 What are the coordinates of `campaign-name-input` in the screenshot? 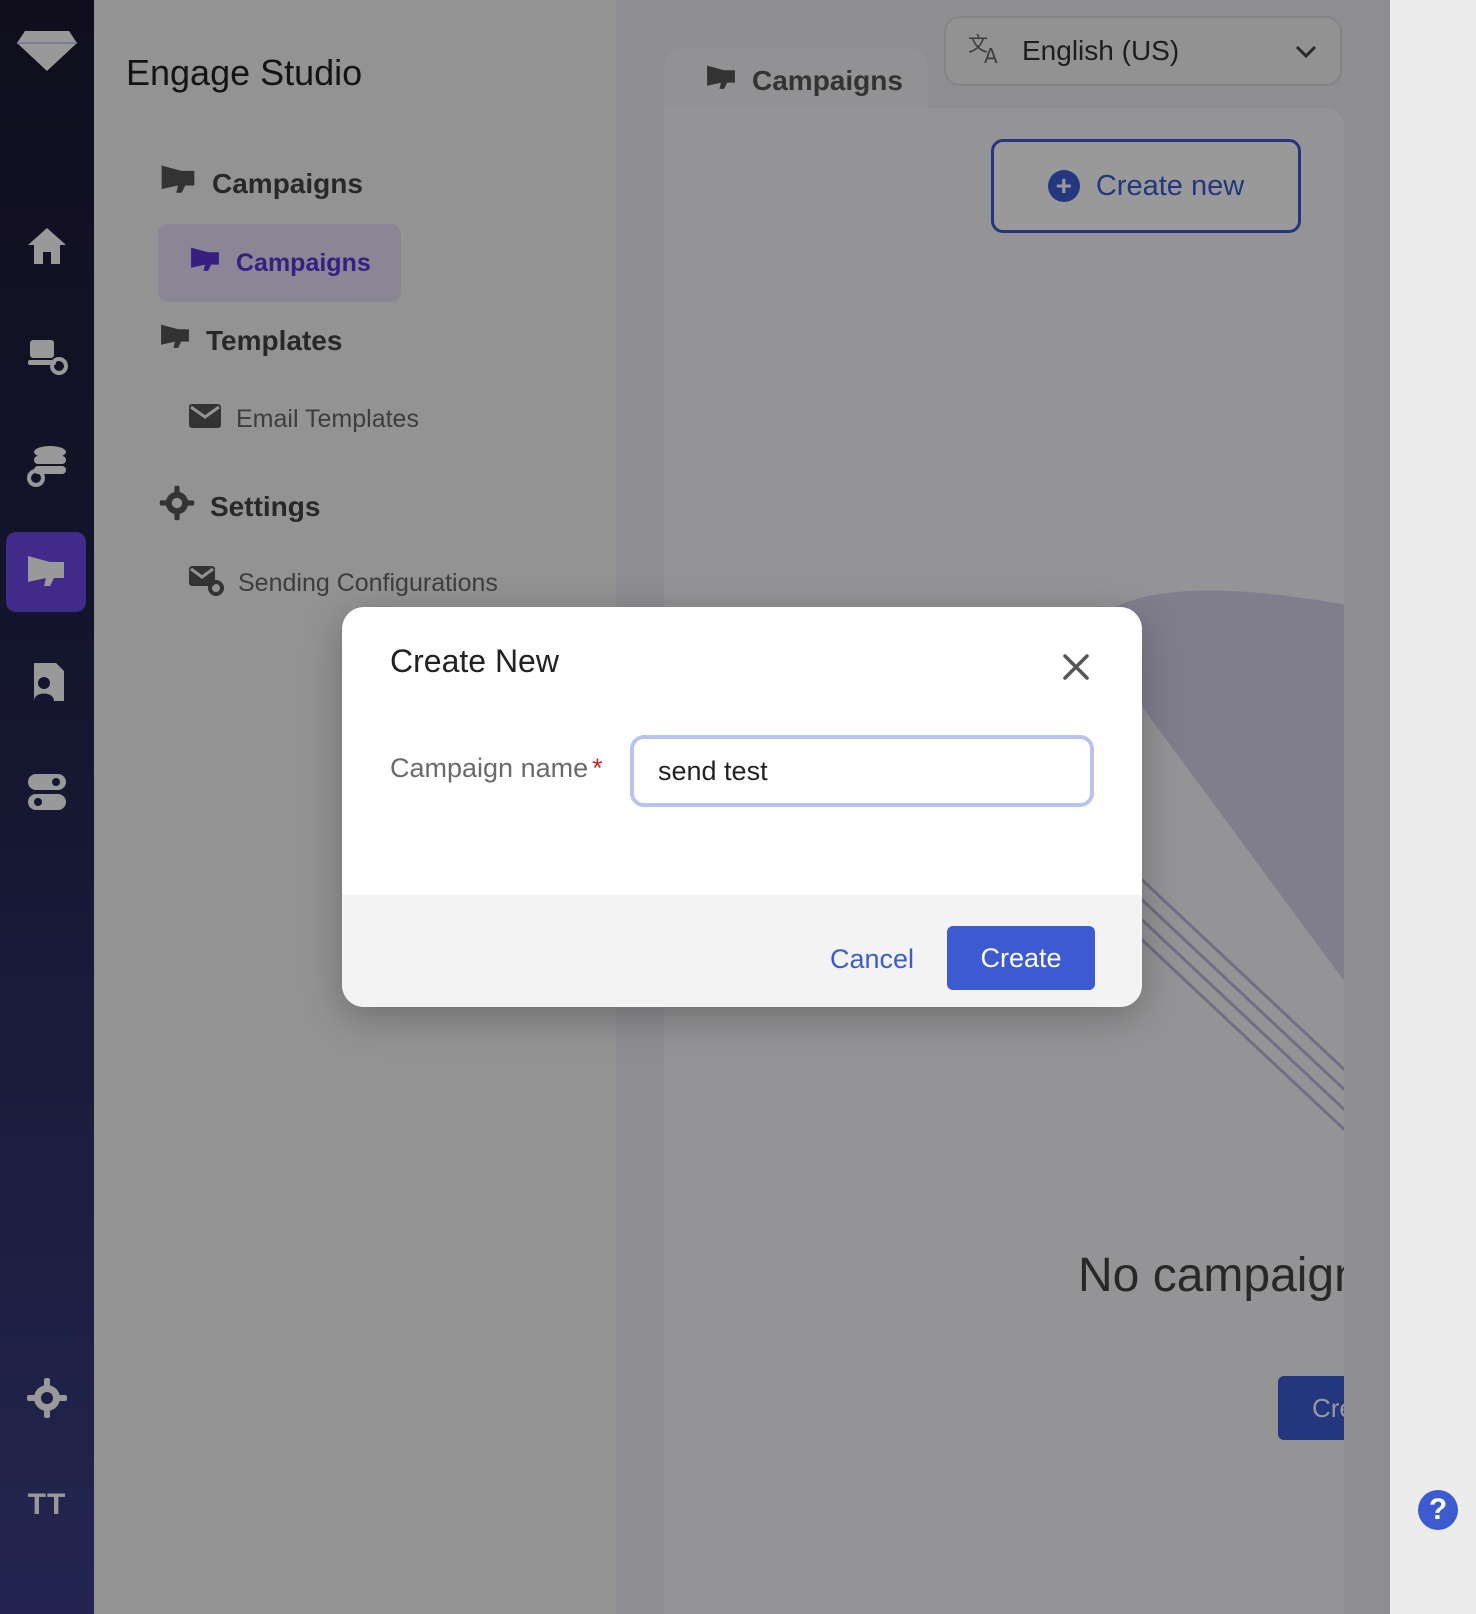 It's located at (862, 771).